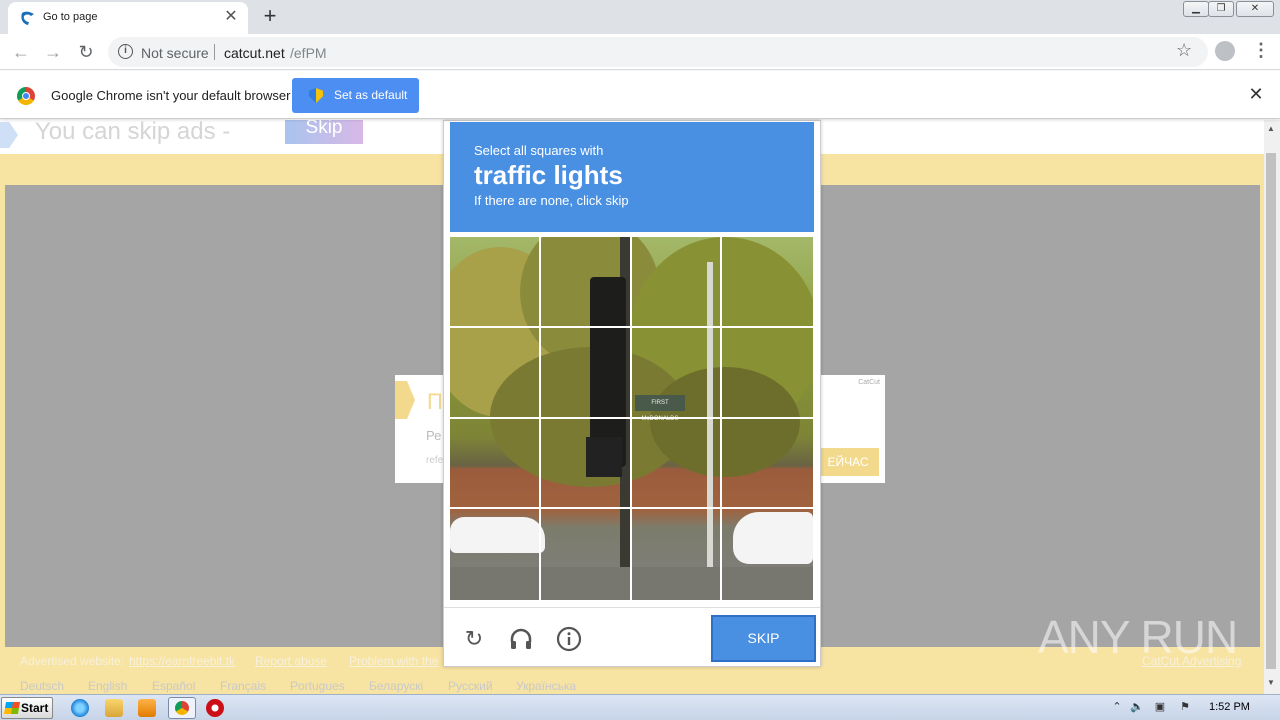 The image size is (1280, 720). I want to click on info-icon: i, so click(125, 51).